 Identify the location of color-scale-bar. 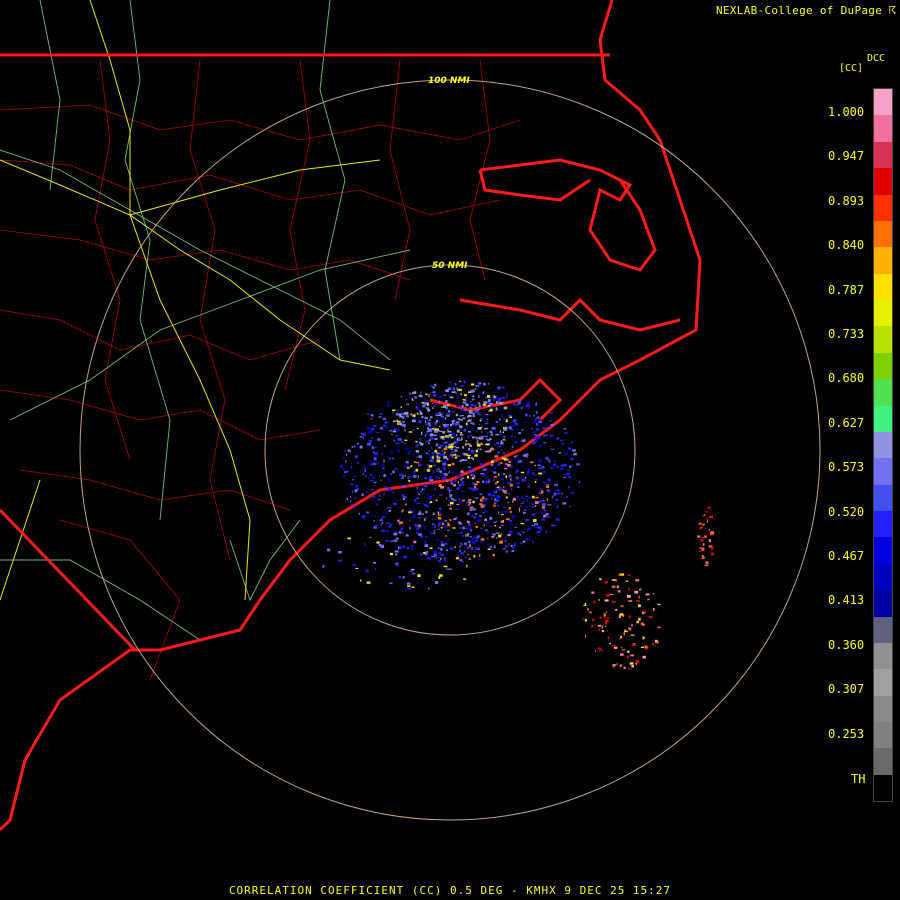
(883, 445).